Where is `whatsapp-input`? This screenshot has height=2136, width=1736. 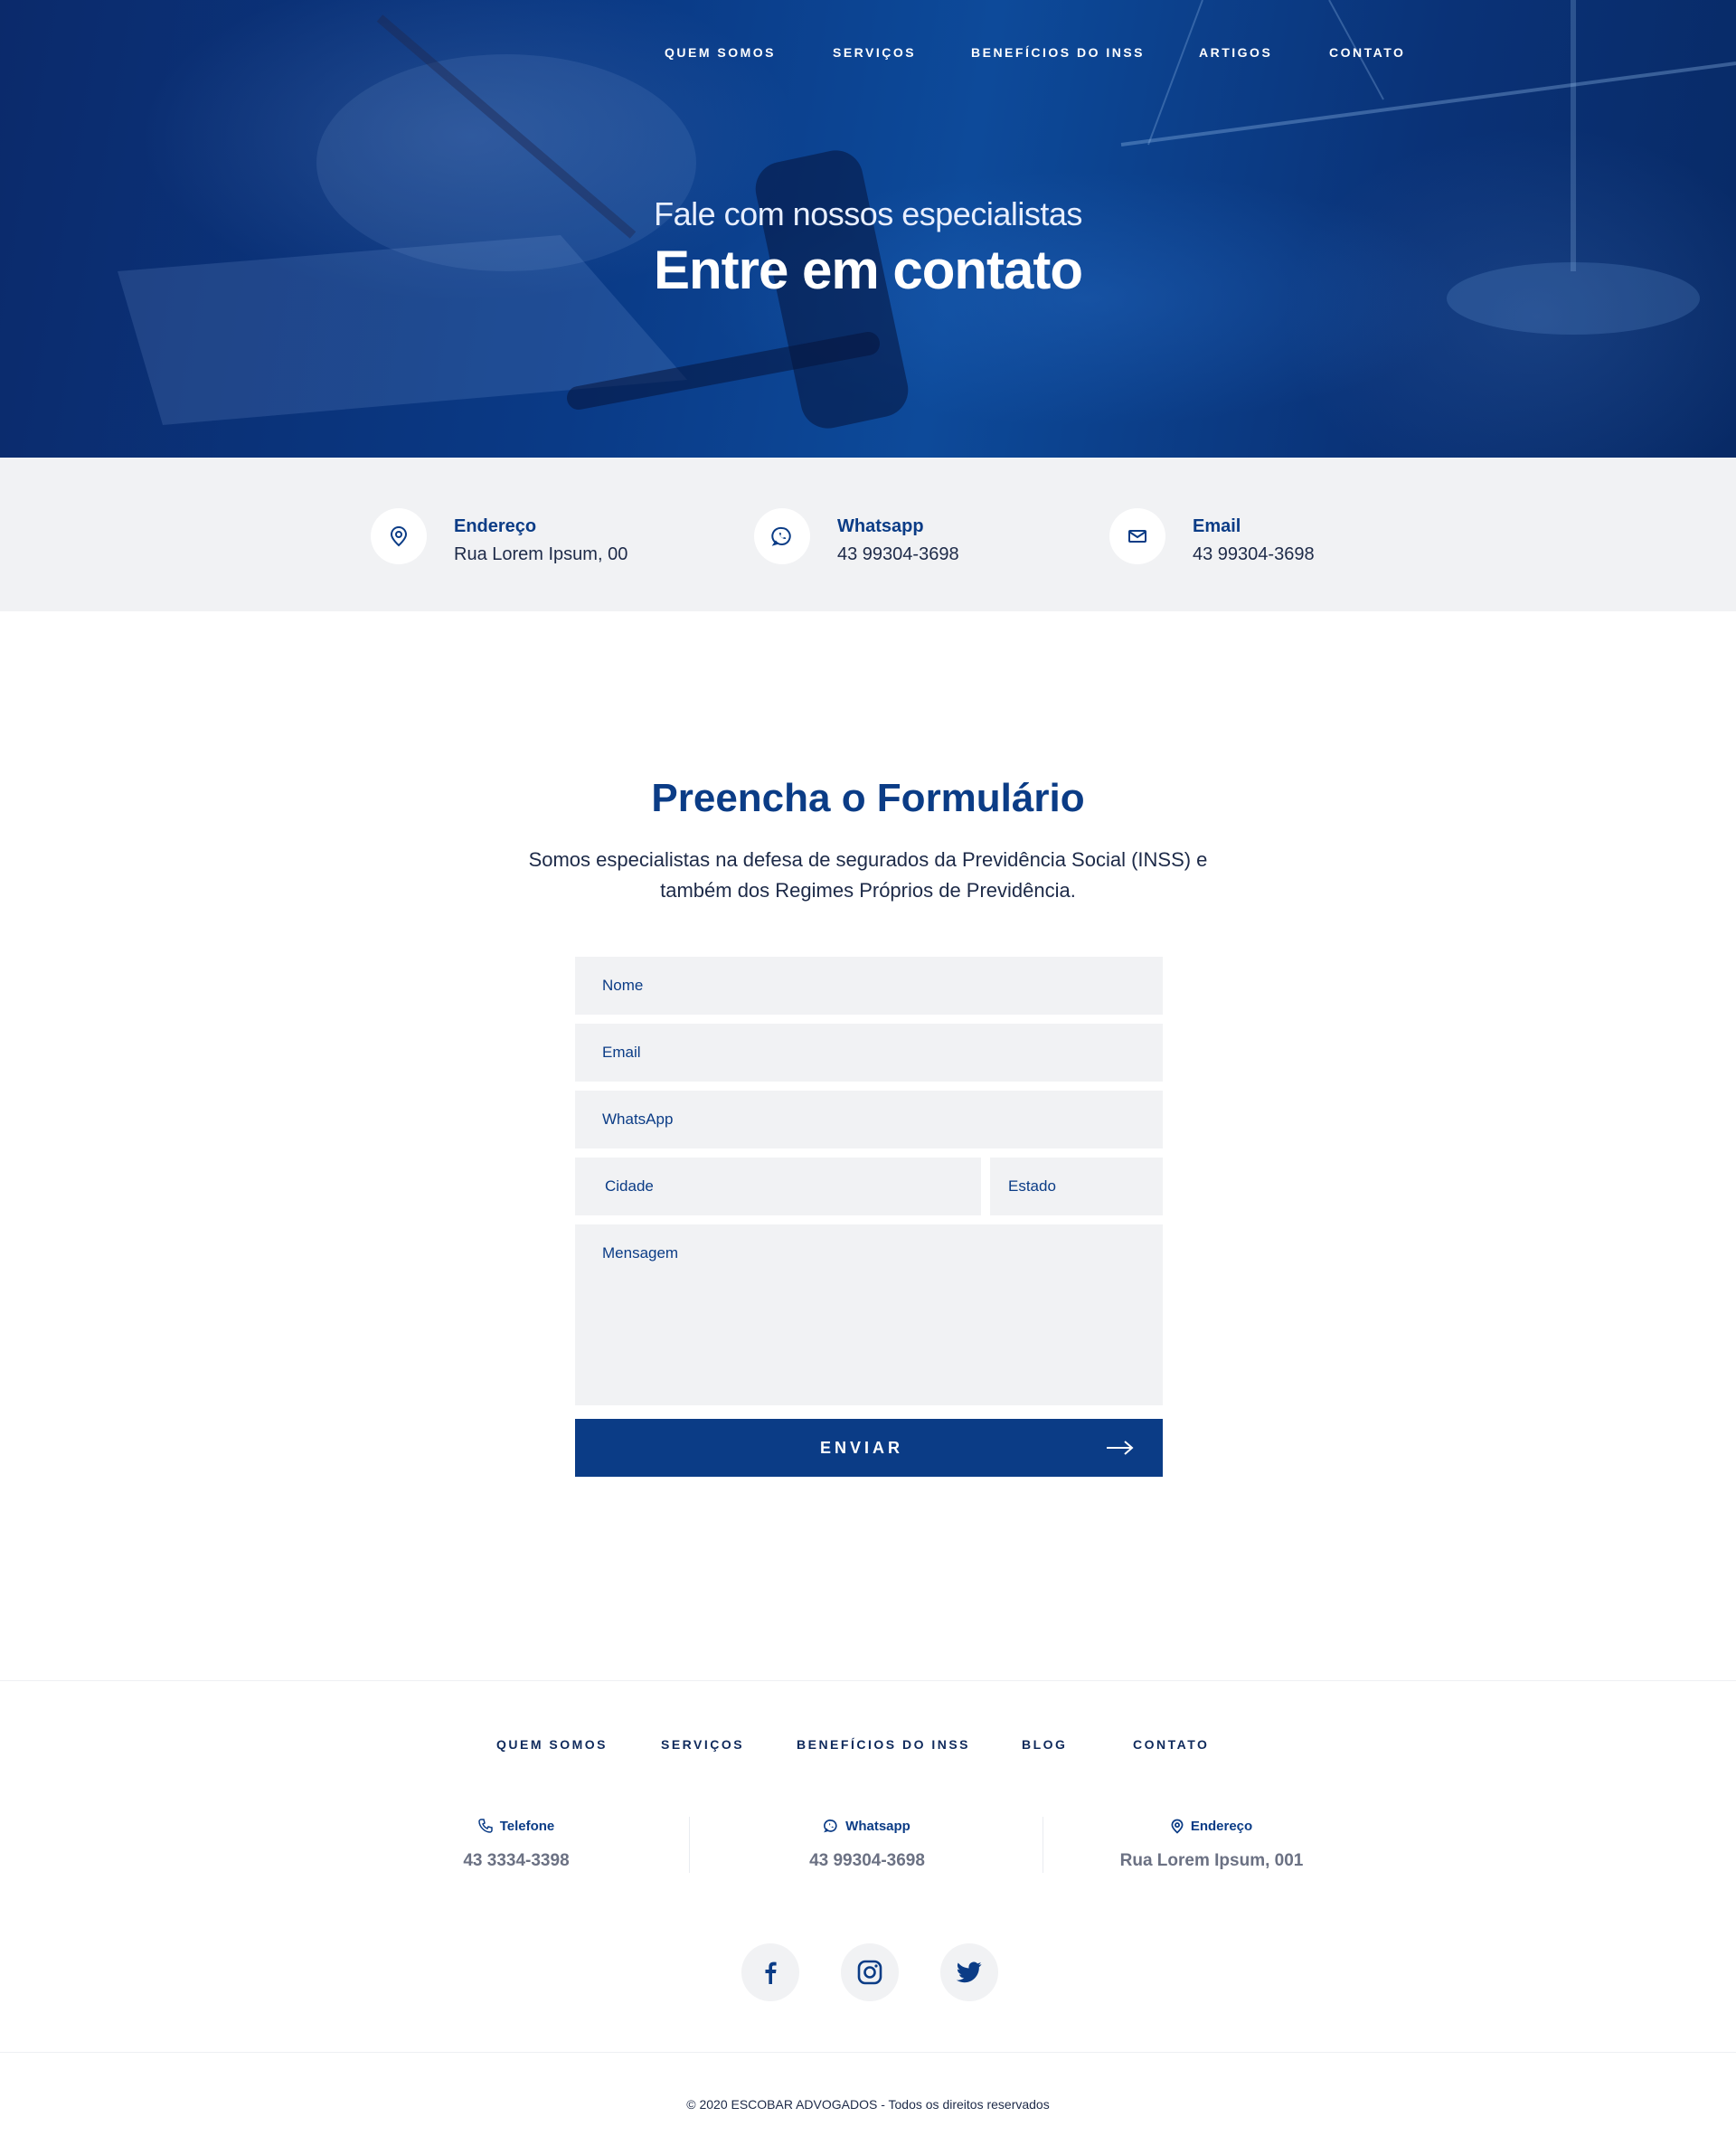 whatsapp-input is located at coordinates (869, 1119).